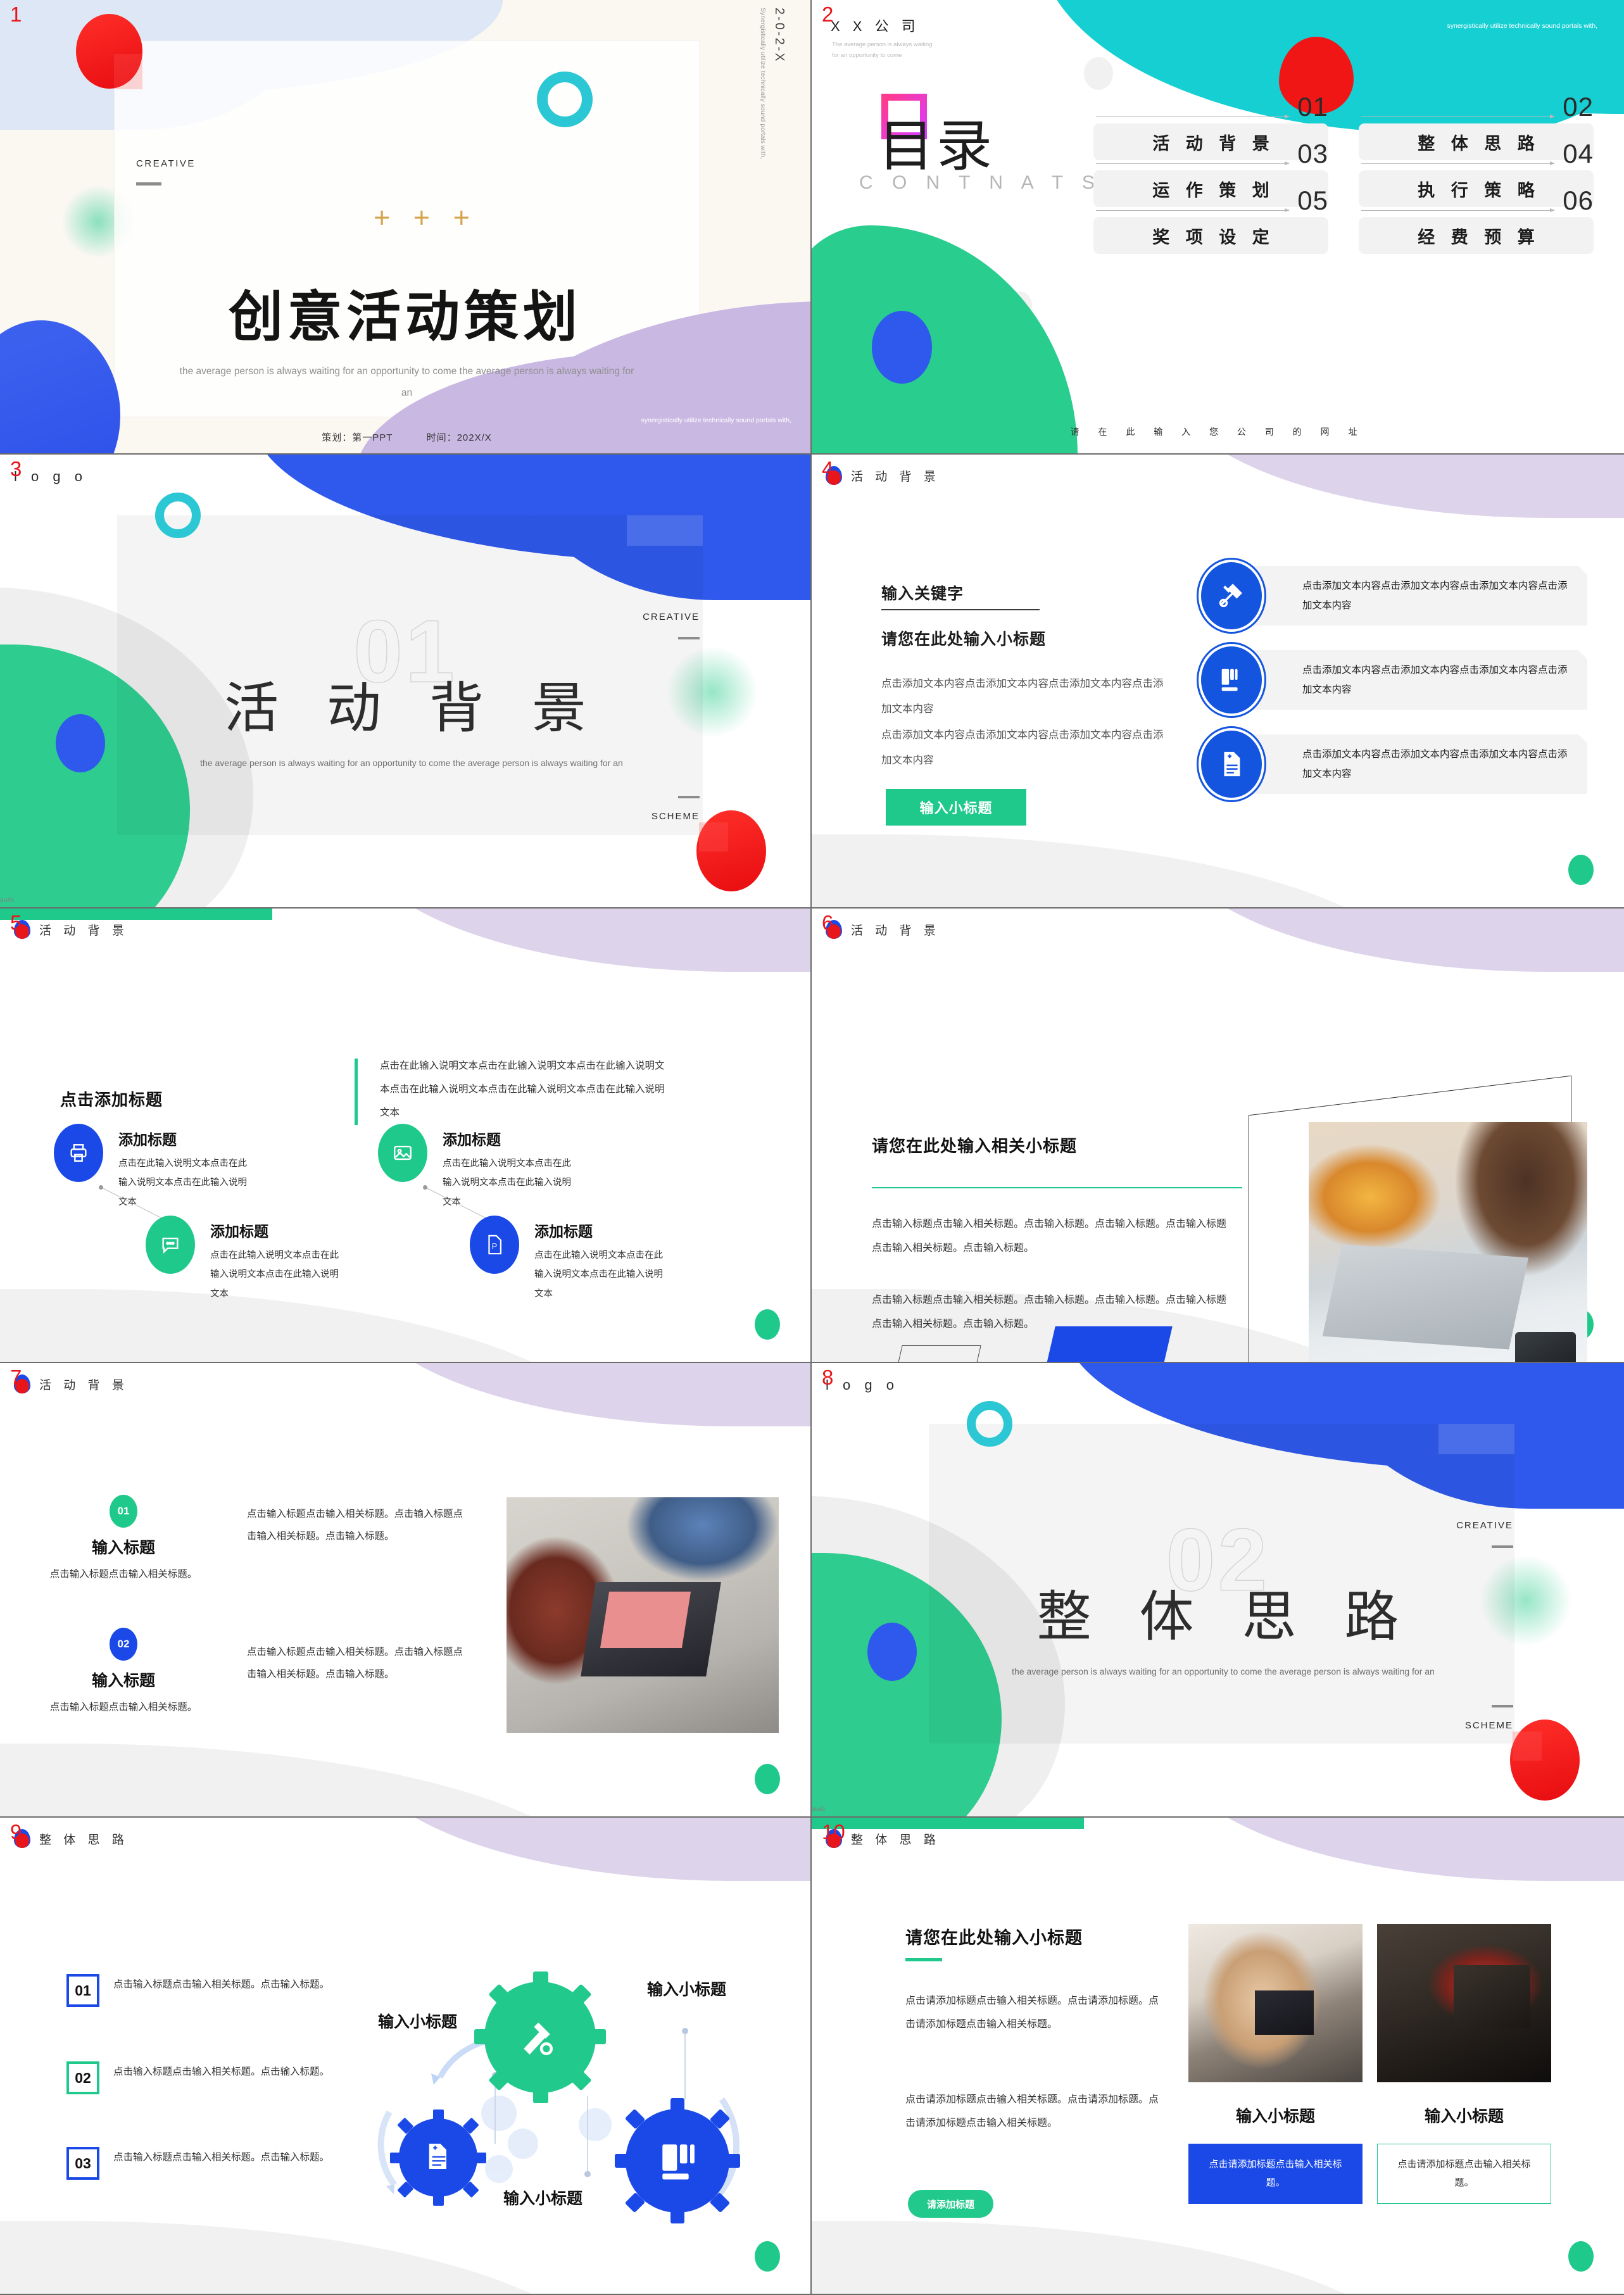 The height and width of the screenshot is (2295, 1624). I want to click on dark-desk-photo, so click(1464, 2003).